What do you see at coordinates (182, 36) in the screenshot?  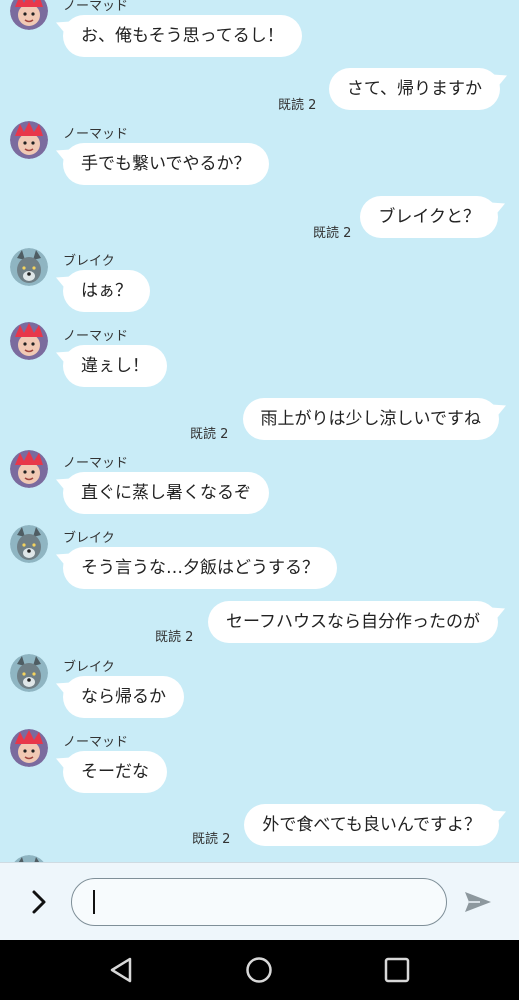 I see `message-bubble: お、俺もそう思ってるし！` at bounding box center [182, 36].